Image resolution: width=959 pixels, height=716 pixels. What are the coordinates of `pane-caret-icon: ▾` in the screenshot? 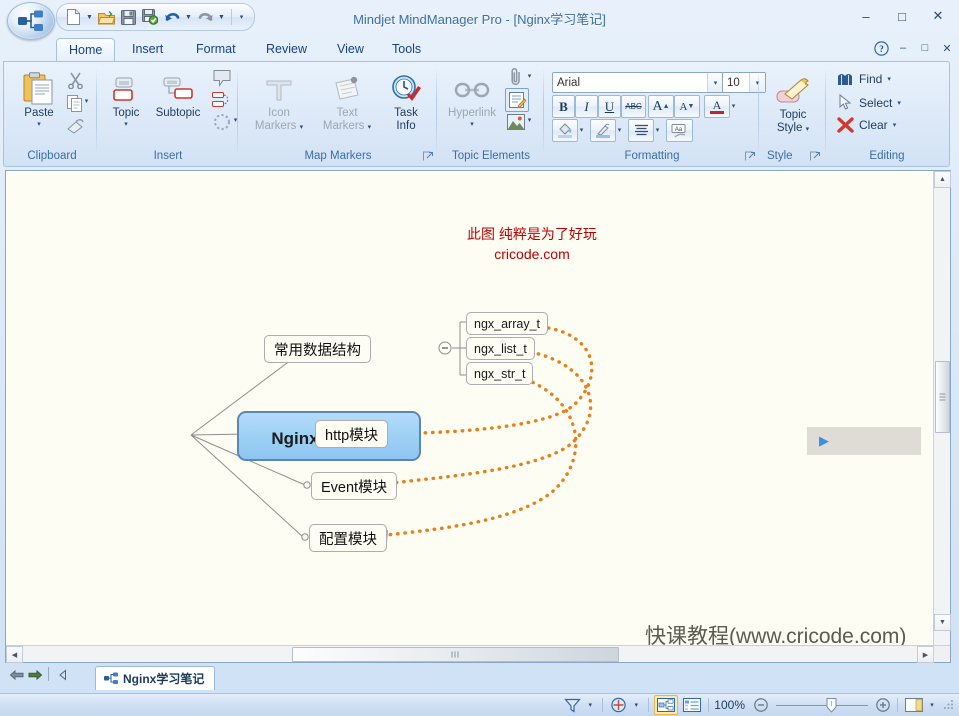 It's located at (932, 705).